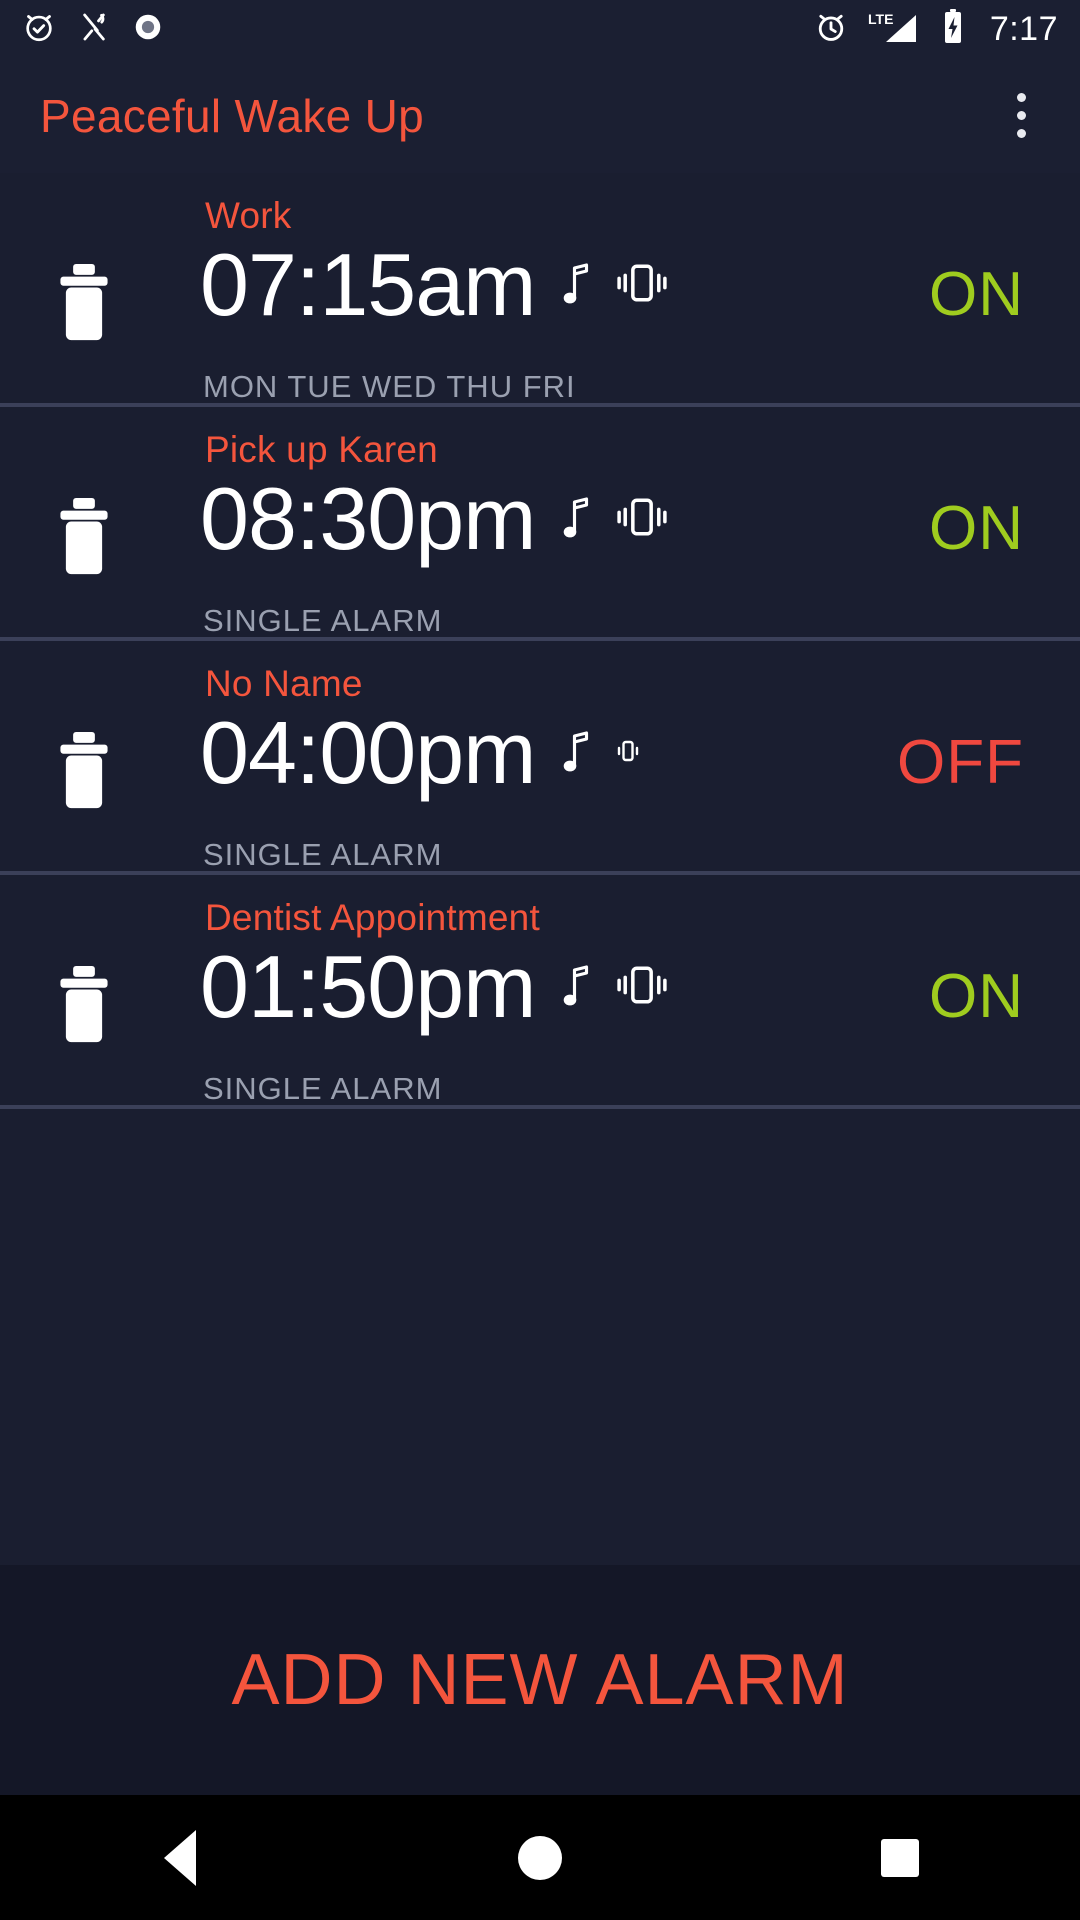 This screenshot has width=1080, height=1920. Describe the element at coordinates (39, 29) in the screenshot. I see `alarm-check-icon` at that location.